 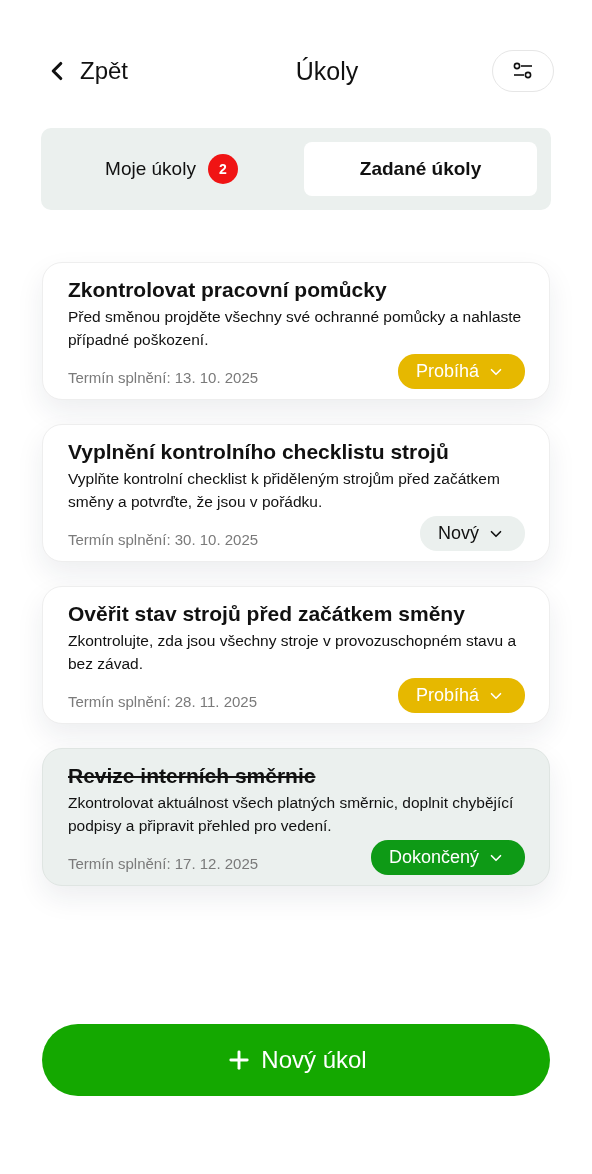 I want to click on task-card: Revize interních směrnic Zkontrolovat aktuálnost všech platných směrnic, doplnit chybějící podpisy a připravit přehled pro vedení. Termín splnění: 17. 12. 2025 Dokončený, so click(x=296, y=817).